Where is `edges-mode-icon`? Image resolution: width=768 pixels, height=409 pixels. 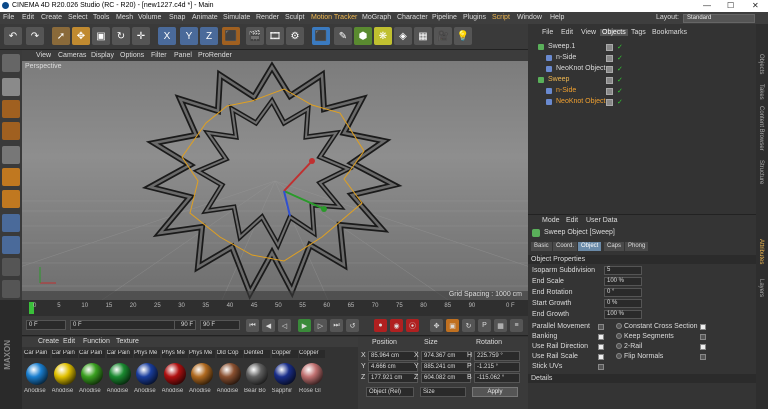 edges-mode-icon is located at coordinates (11, 177).